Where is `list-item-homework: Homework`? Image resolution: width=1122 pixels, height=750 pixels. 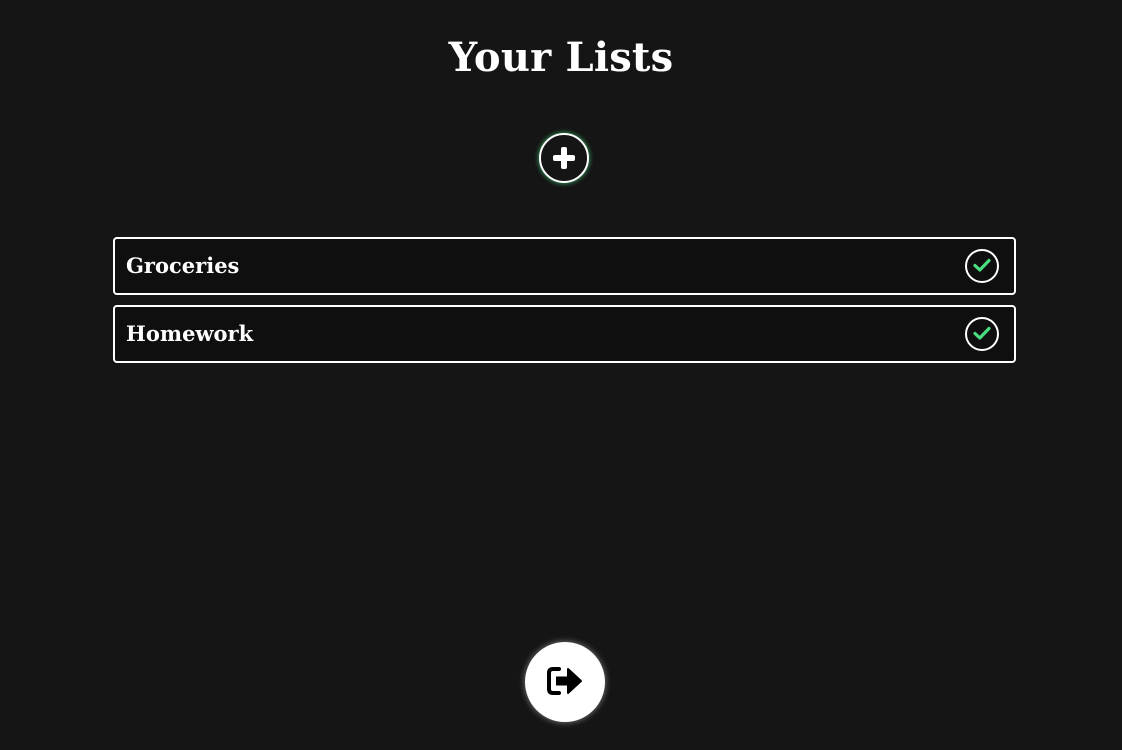
list-item-homework: Homework is located at coordinates (564, 334).